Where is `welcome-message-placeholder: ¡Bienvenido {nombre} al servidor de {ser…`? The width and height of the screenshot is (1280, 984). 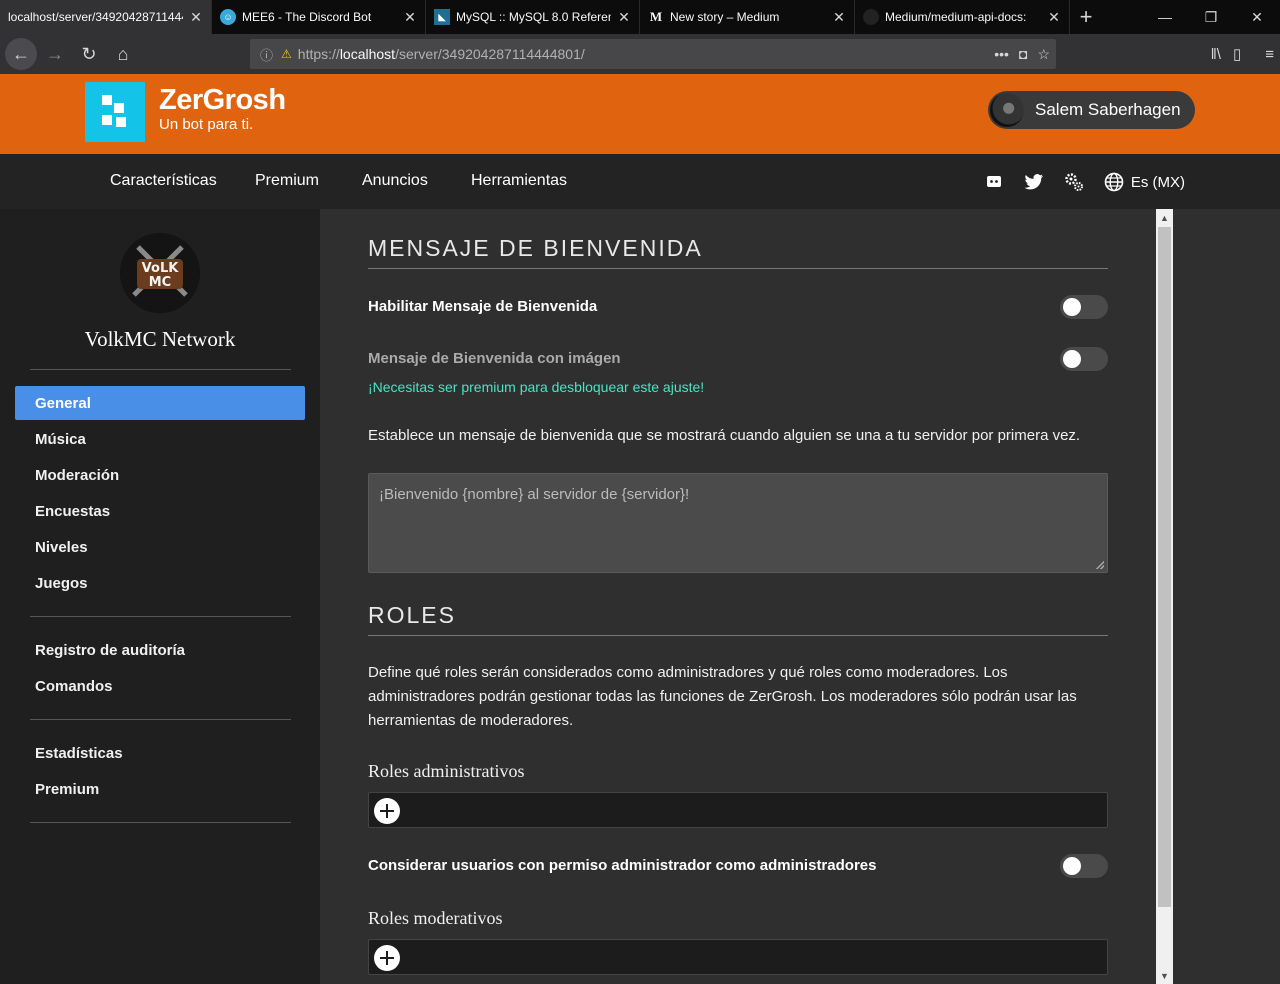
welcome-message-placeholder: ¡Bienvenido {nombre} al servidor de {ser… is located at coordinates (534, 494).